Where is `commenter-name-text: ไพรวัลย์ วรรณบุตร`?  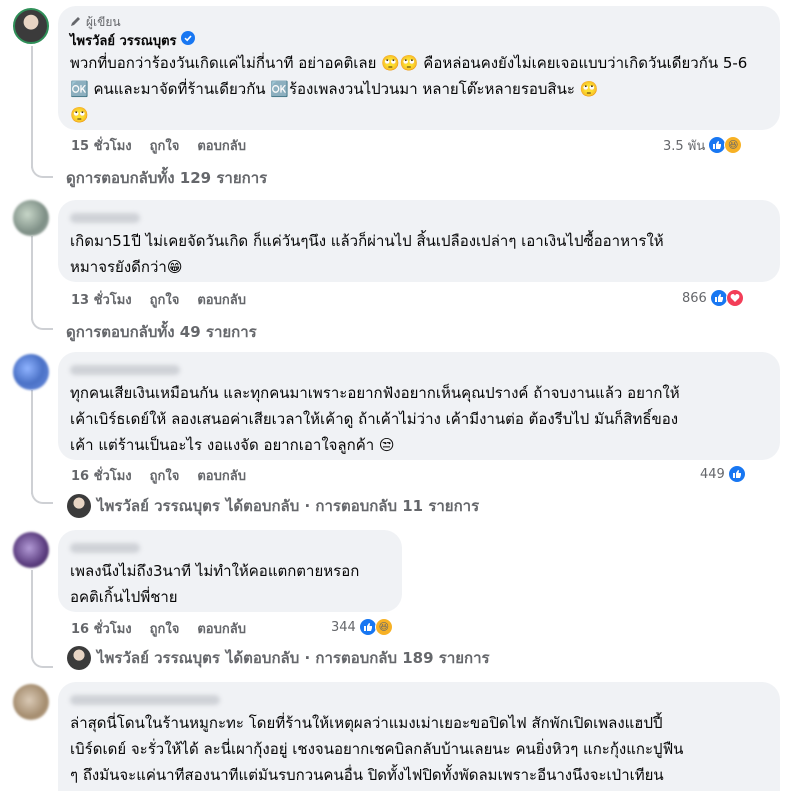
commenter-name-text: ไพรวัลย์ วรรณบุตร is located at coordinates (123, 40).